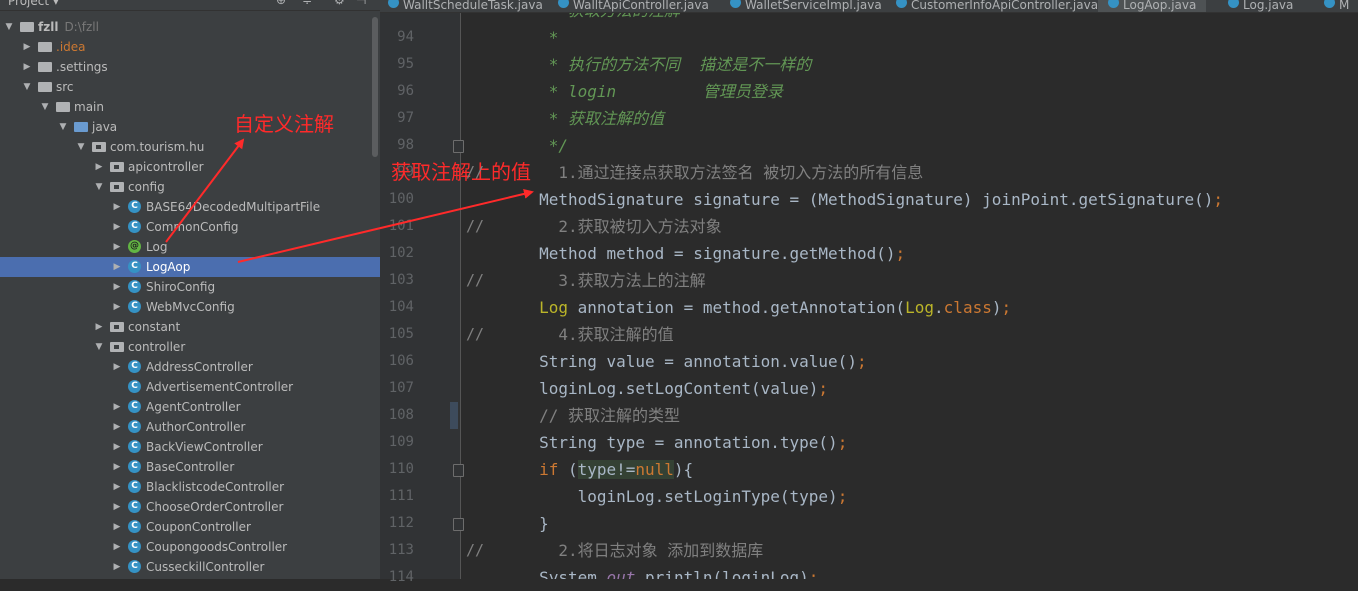  Describe the element at coordinates (190, 327) in the screenshot. I see `tree-item-constant: ▶ constant` at that location.